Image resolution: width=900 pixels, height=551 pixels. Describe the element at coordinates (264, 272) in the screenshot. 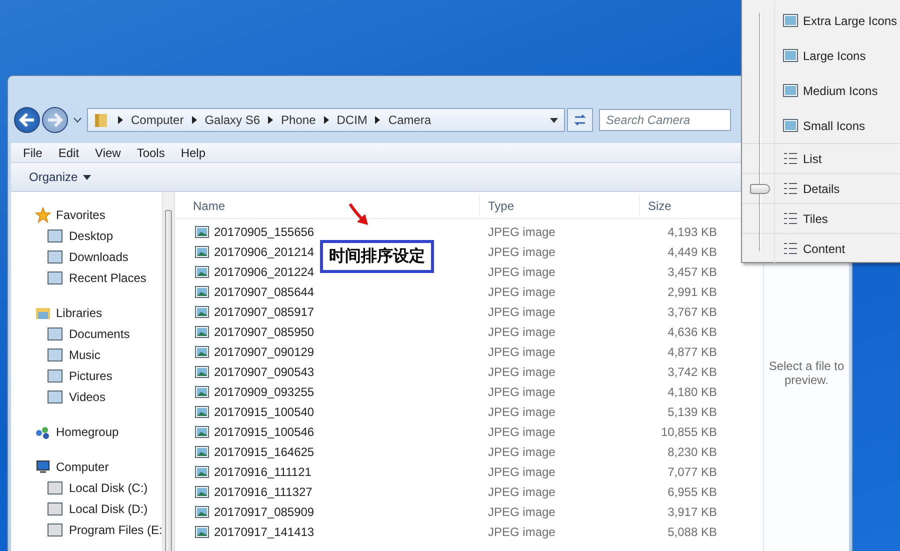

I see `file-name: 20170906_201224` at that location.